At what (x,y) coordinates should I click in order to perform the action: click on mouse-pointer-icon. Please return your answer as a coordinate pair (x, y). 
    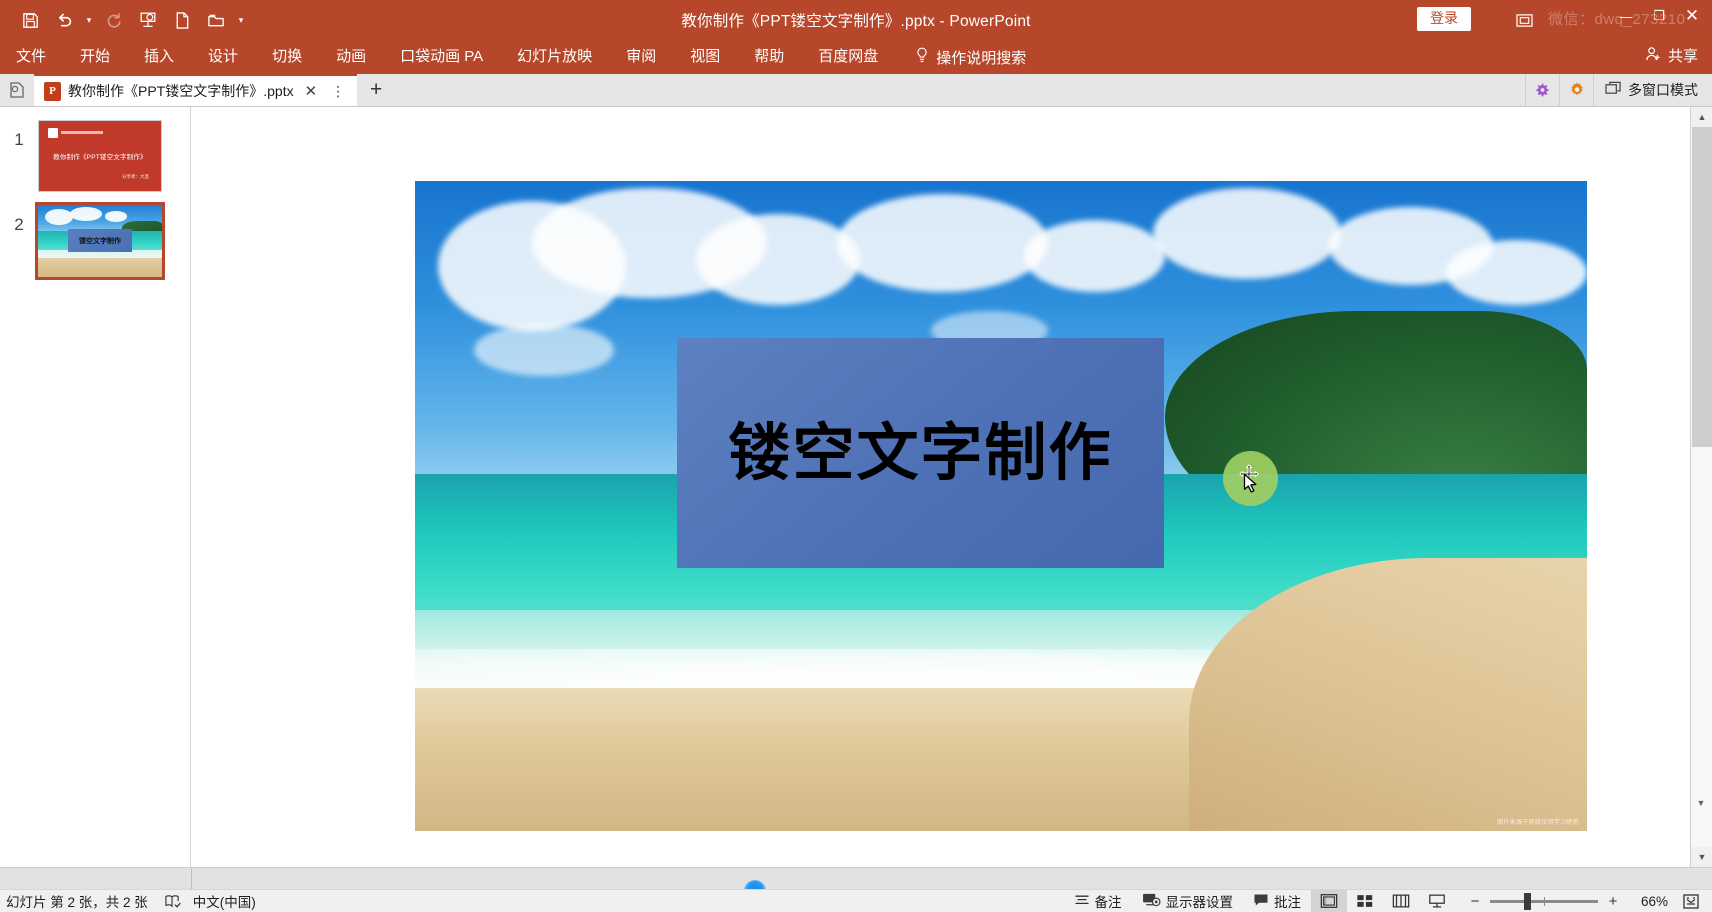
    Looking at the image, I should click on (1251, 486).